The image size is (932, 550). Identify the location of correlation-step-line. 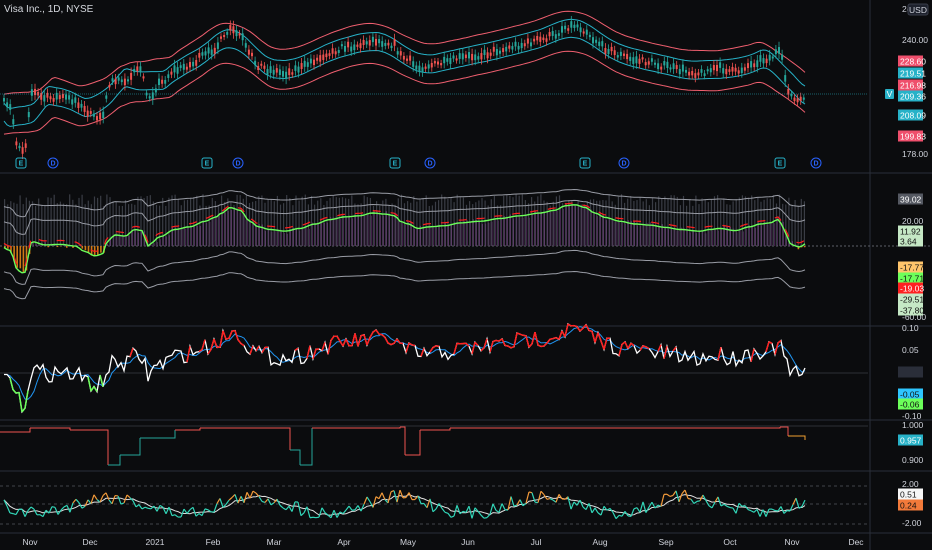
(784, 431).